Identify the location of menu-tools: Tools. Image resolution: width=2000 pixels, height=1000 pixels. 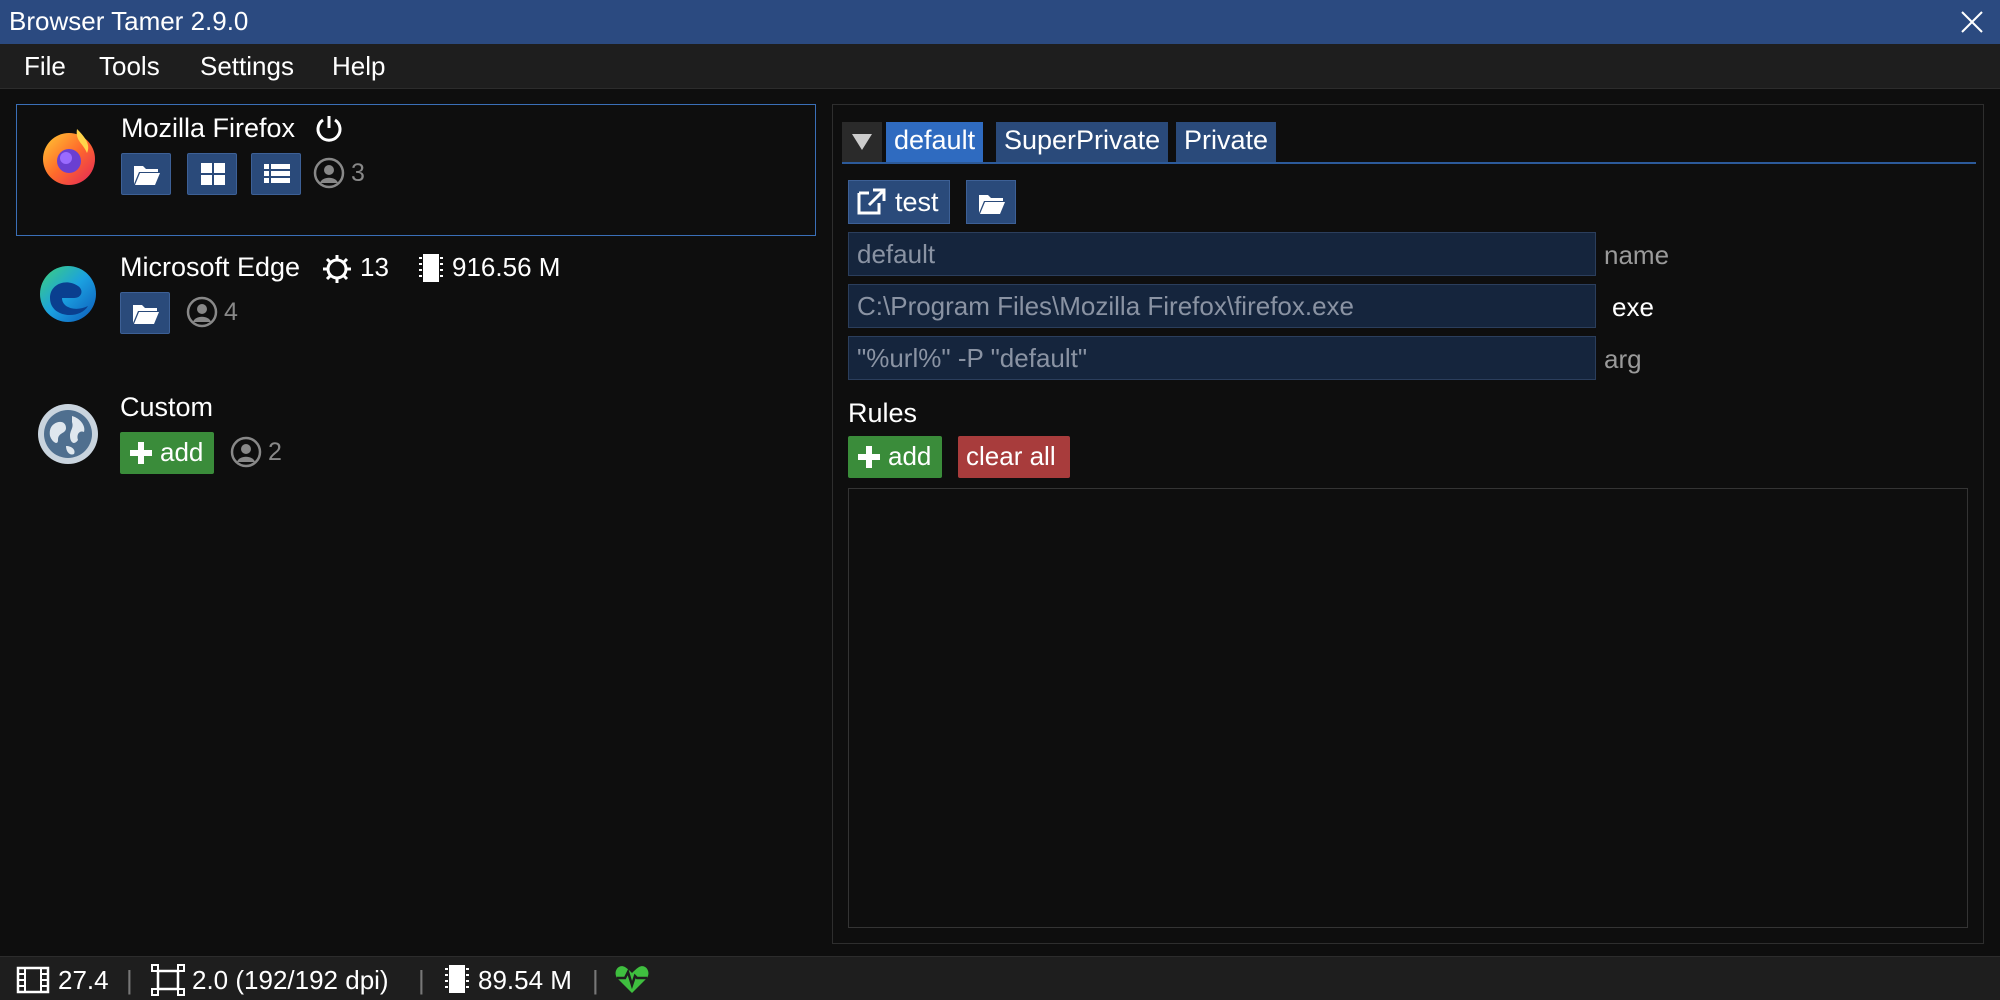
(129, 66).